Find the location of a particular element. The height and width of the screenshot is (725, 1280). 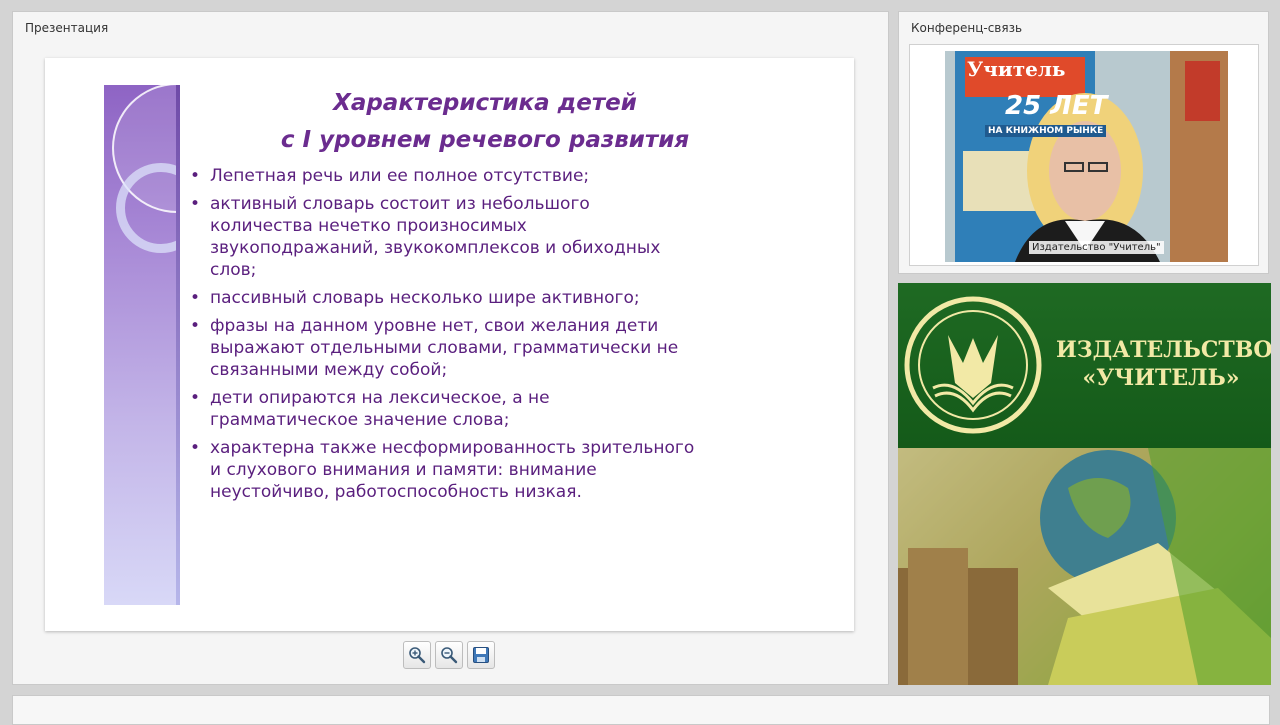

slide-heading-line: Характеристика детей is located at coordinates (485, 103).